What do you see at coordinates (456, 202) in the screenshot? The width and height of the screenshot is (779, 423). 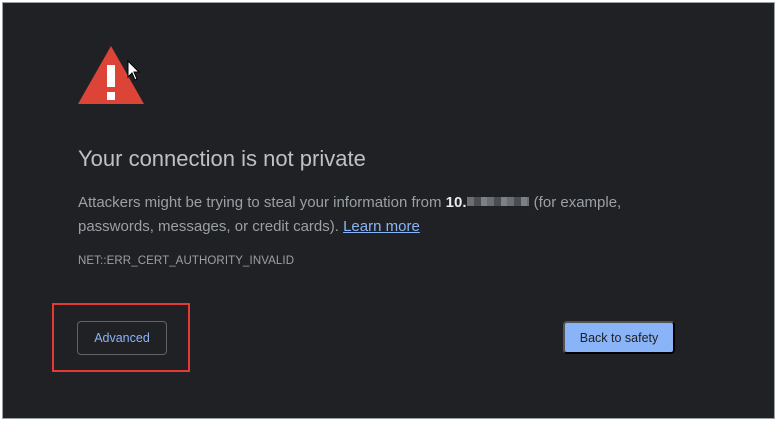 I see `host-address: 10.` at bounding box center [456, 202].